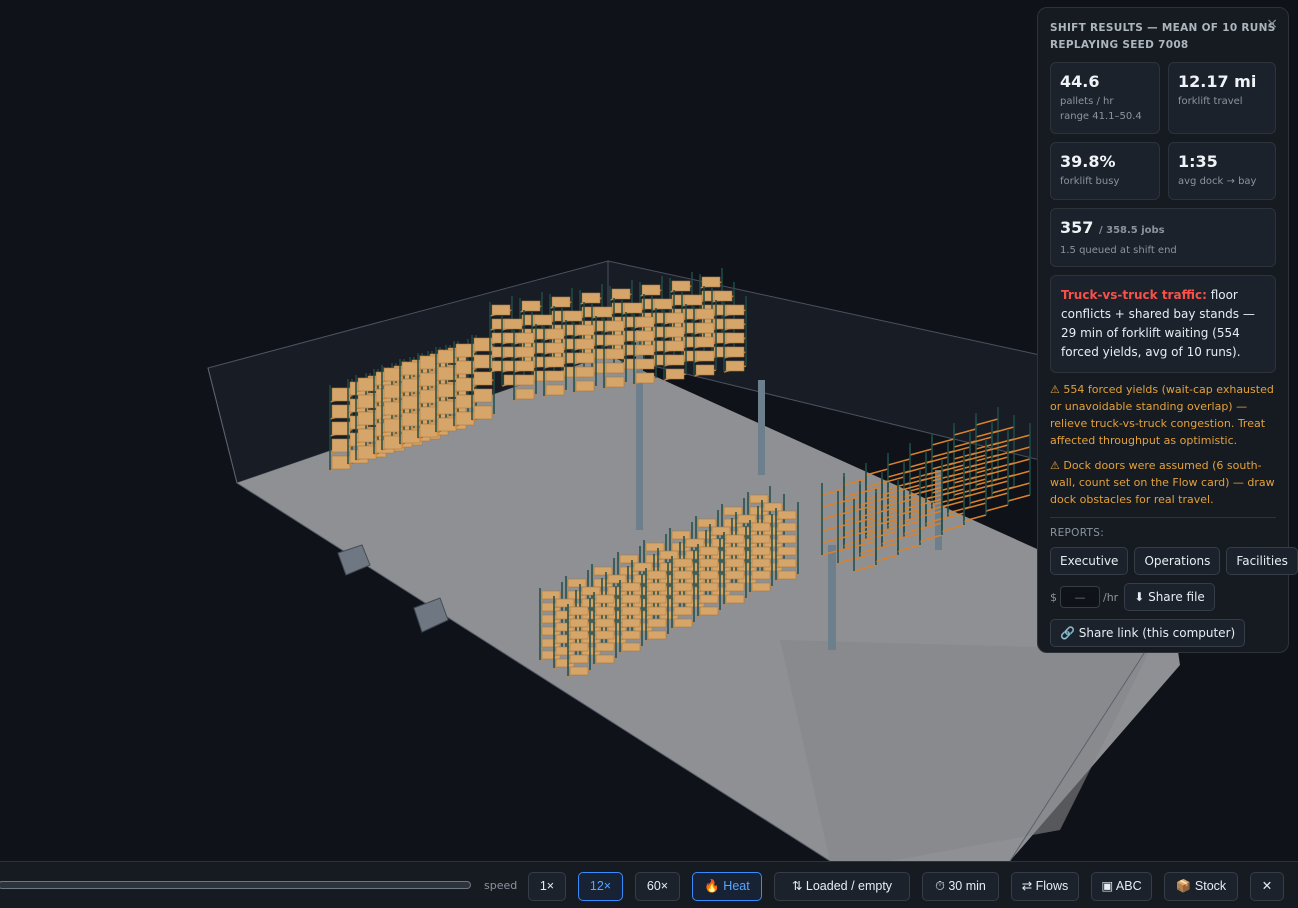 This screenshot has width=1298, height=908. Describe the element at coordinates (842, 886) in the screenshot. I see `loaded-empty-toggle-button: ⇅ Loaded / empty` at that location.